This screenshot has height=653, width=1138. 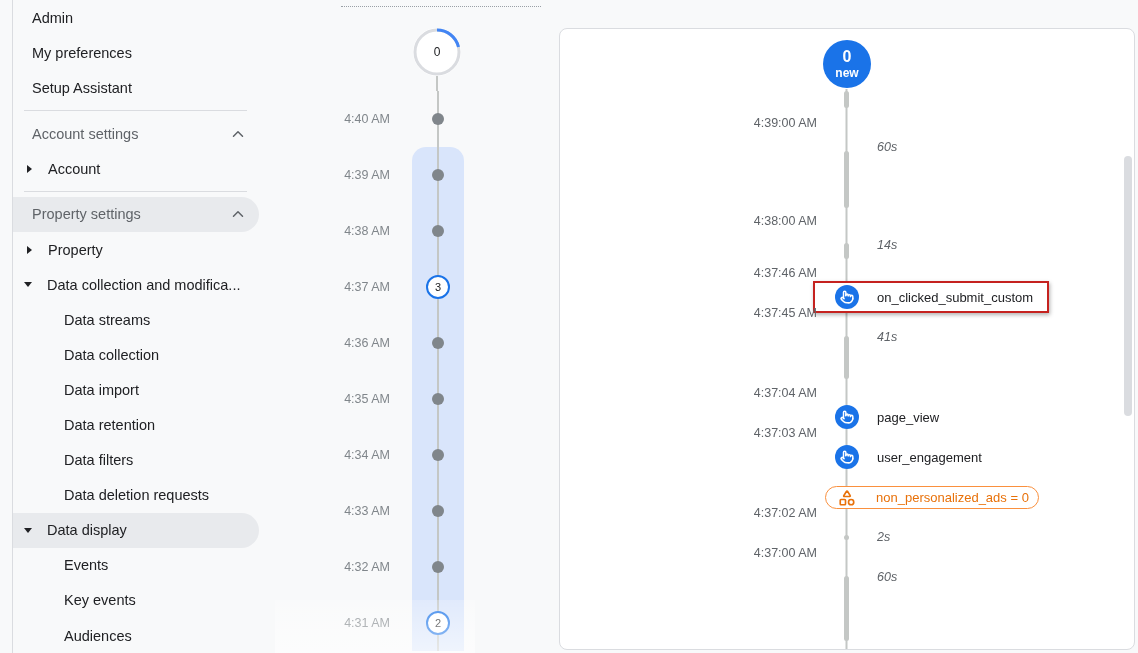 I want to click on event-name: on_clicked_submit_custom, so click(x=955, y=297).